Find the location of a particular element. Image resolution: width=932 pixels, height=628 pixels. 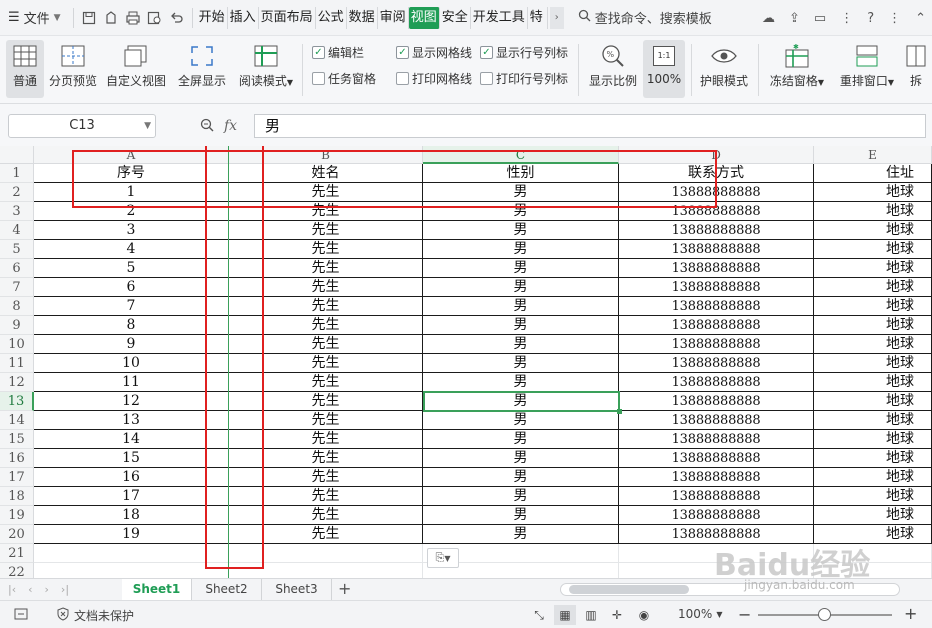

table-cell-seq: 15 is located at coordinates (131, 458).